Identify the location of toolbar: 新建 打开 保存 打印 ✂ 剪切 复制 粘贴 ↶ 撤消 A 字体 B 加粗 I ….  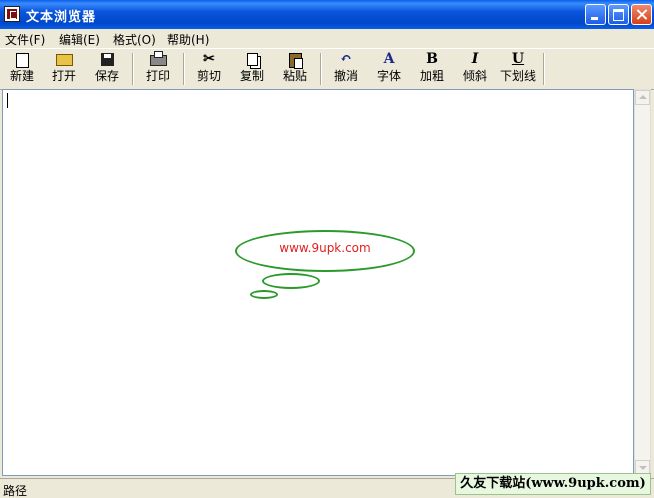
(327, 69).